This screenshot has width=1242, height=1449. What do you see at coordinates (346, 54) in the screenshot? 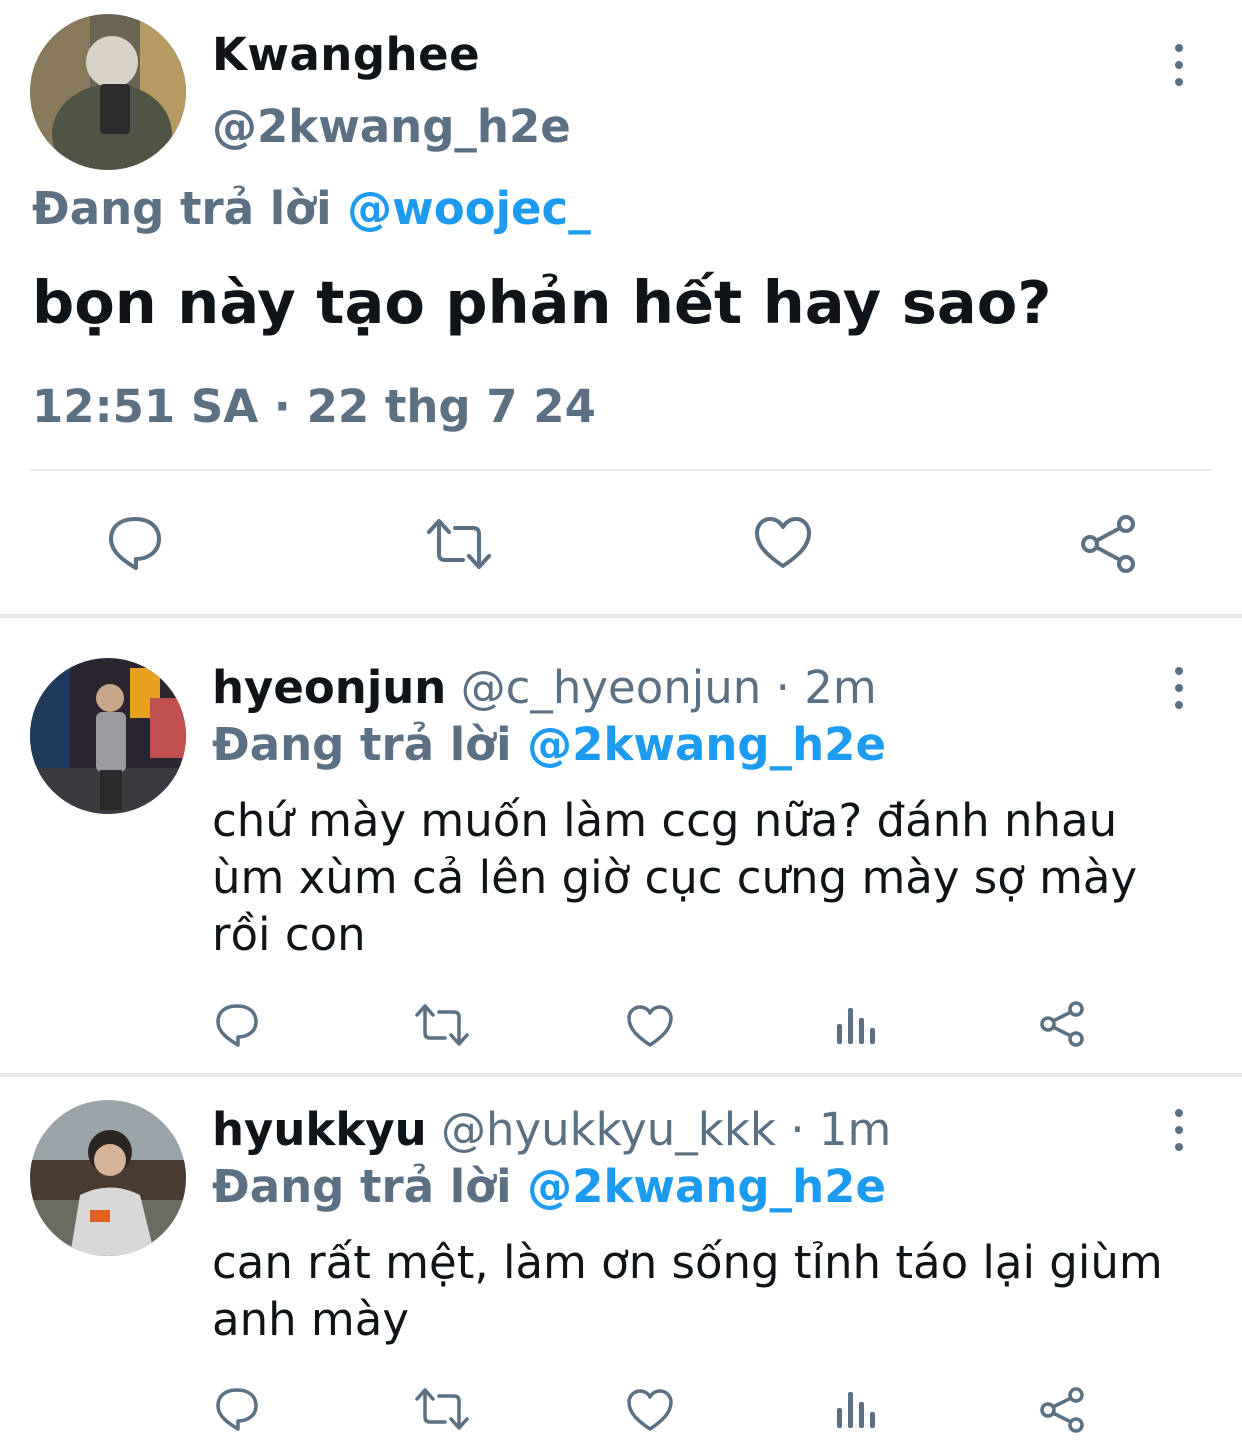
I see `display-name: Kwanghee` at bounding box center [346, 54].